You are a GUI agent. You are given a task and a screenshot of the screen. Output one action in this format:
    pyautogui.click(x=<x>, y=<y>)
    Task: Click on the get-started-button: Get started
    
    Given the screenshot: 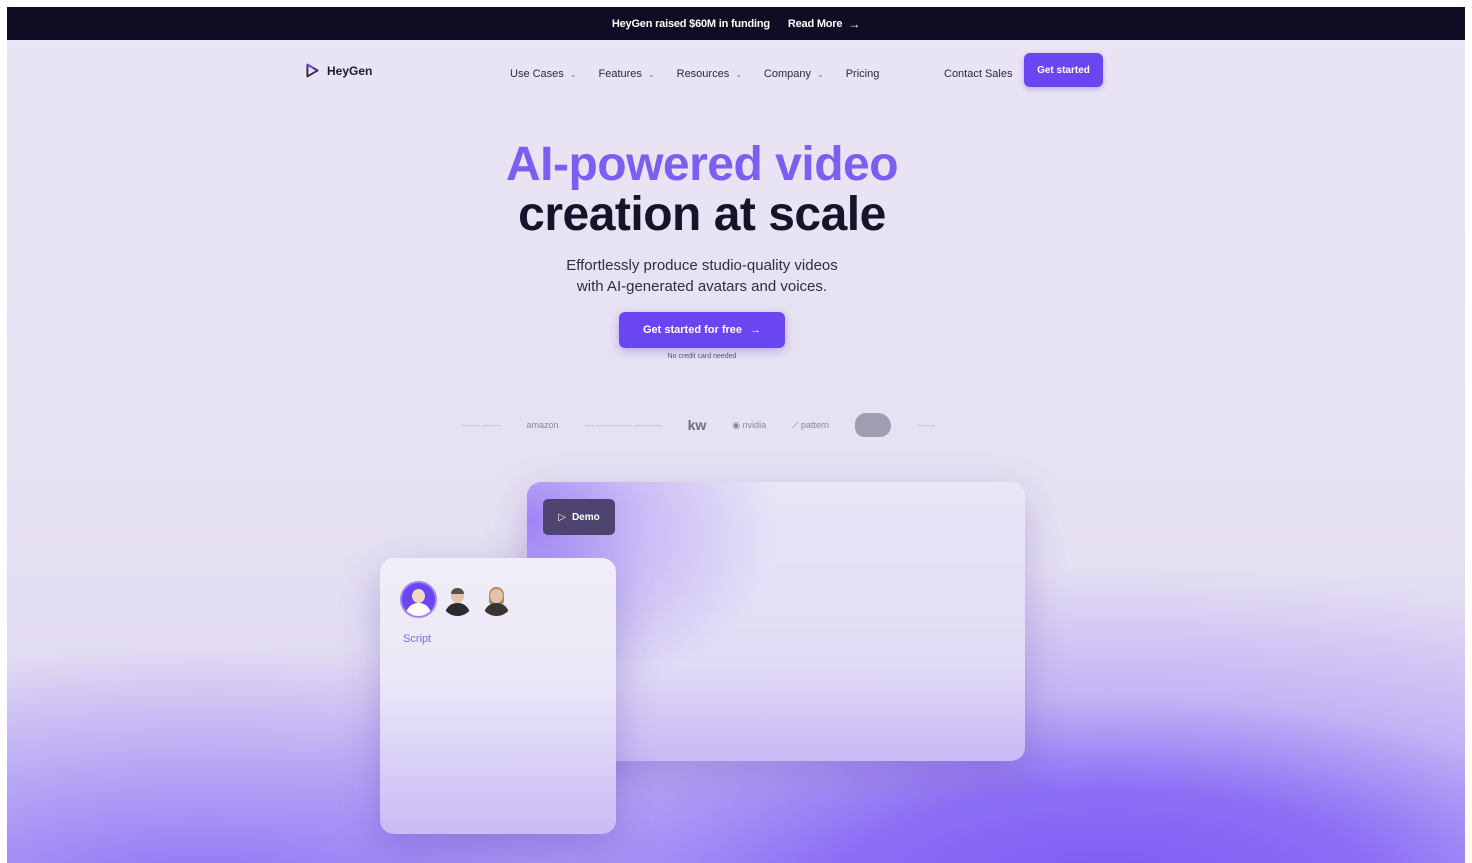 What is the action you would take?
    pyautogui.click(x=1063, y=70)
    